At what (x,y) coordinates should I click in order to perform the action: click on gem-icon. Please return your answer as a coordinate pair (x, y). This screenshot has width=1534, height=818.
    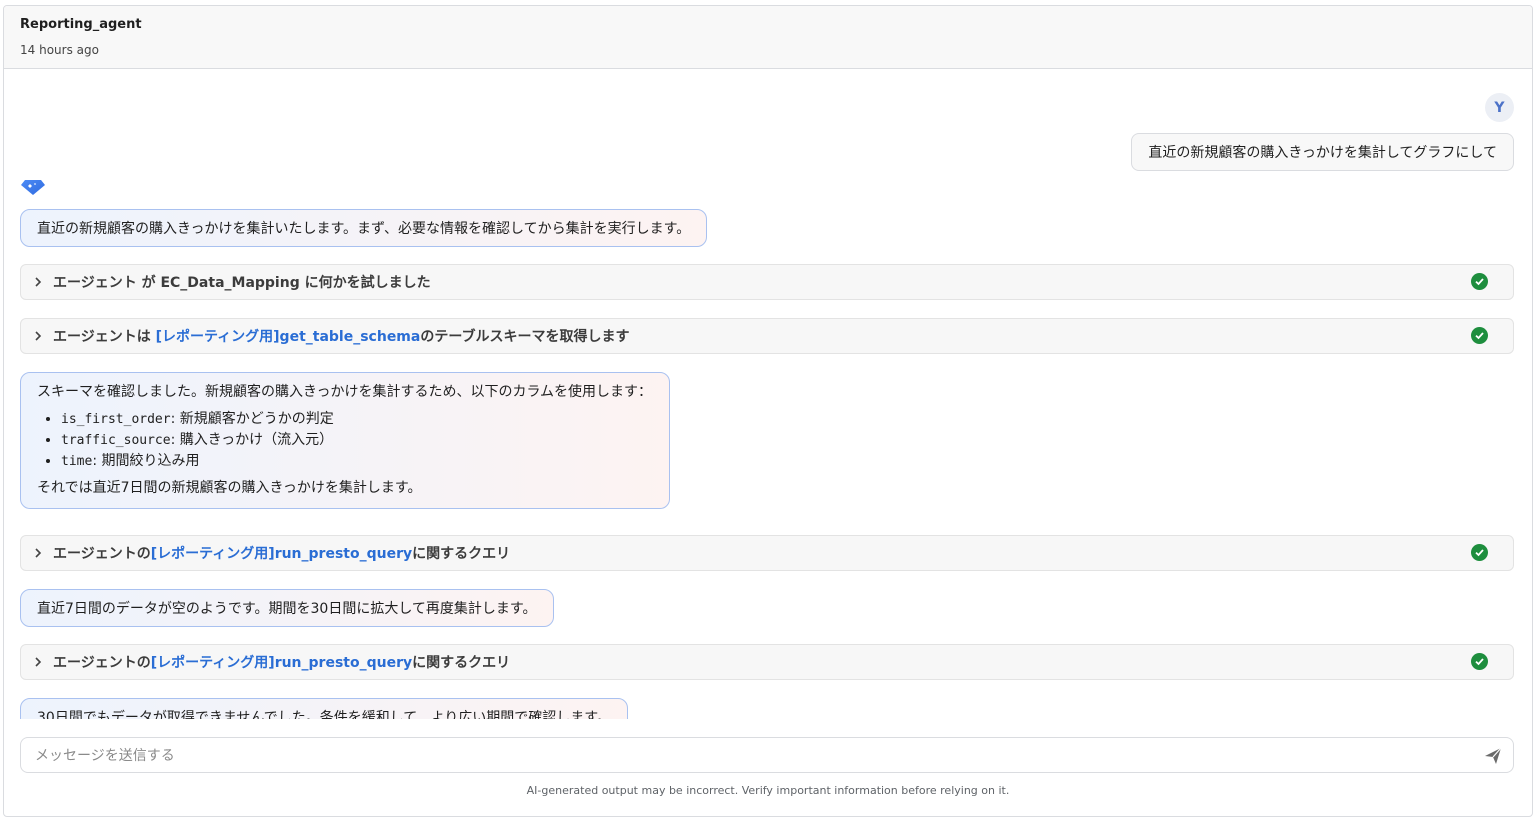
    Looking at the image, I should click on (33, 187).